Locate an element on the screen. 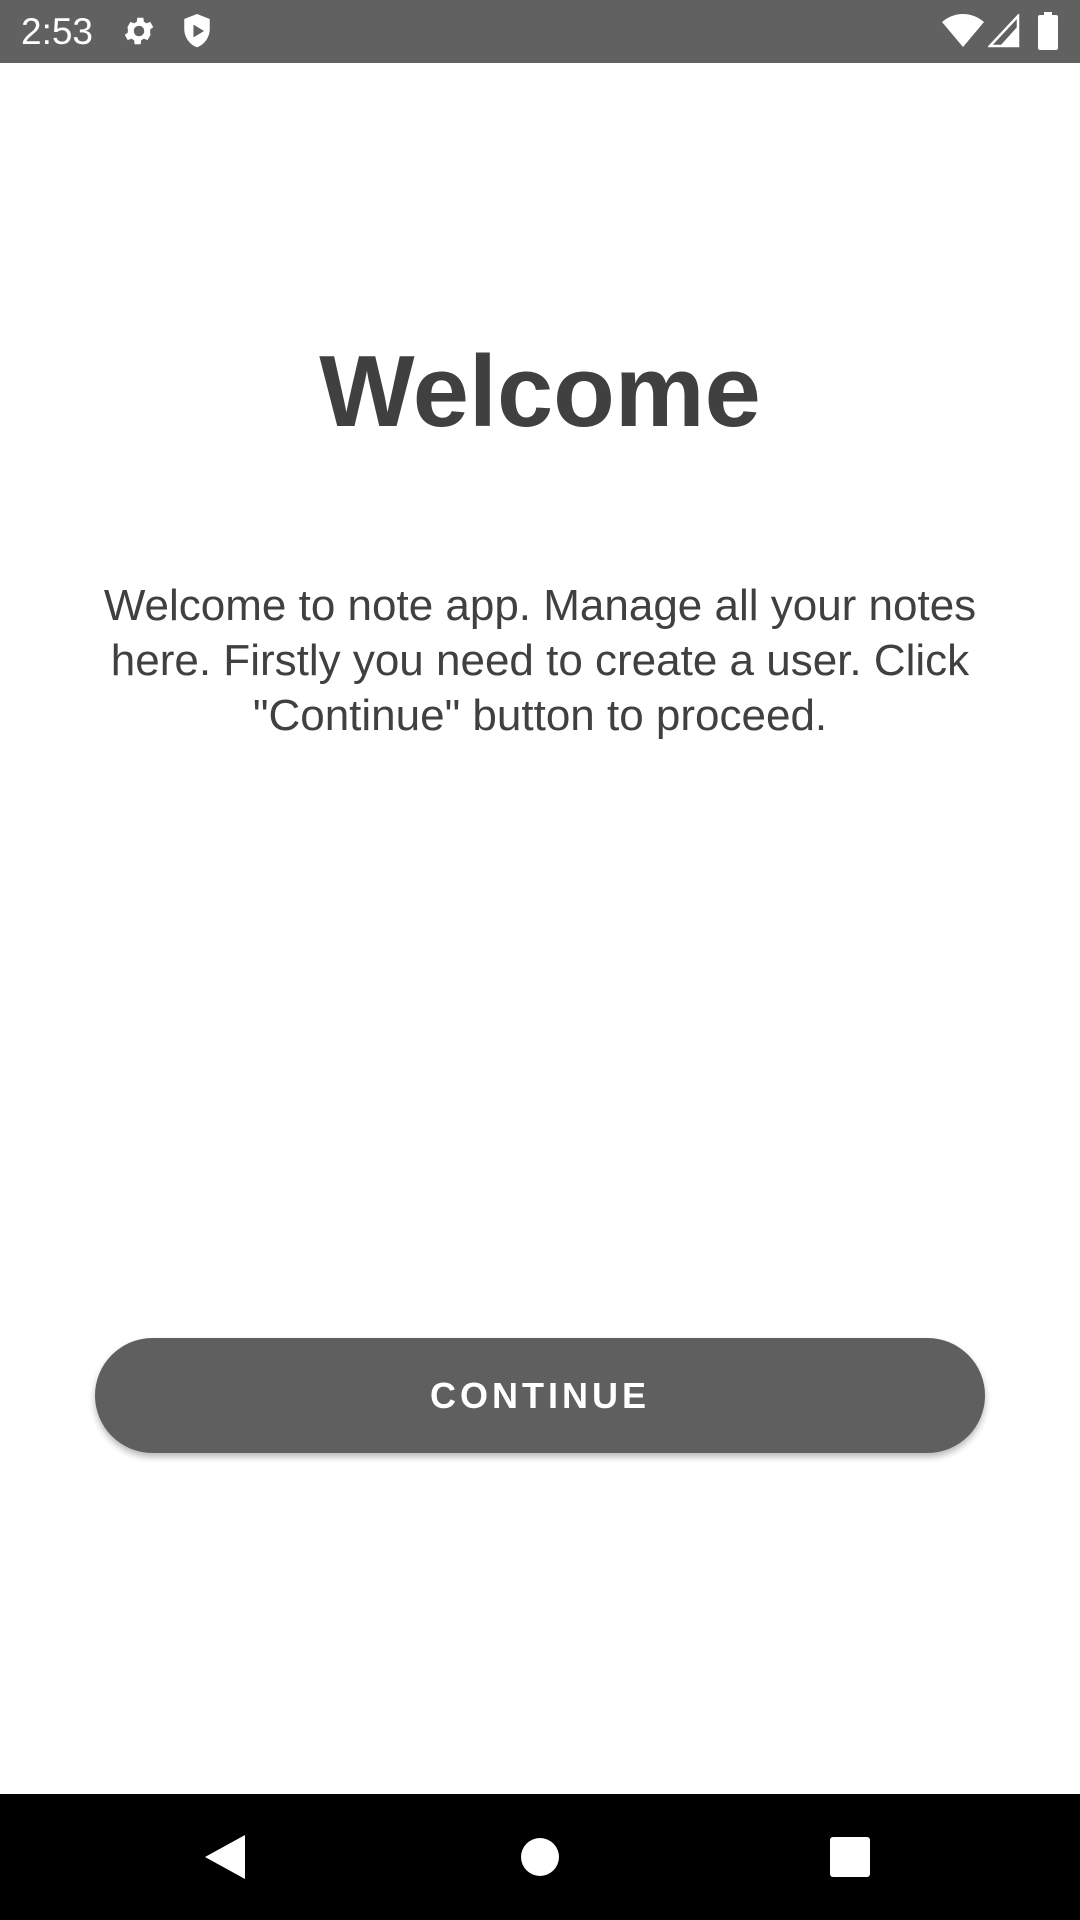 The width and height of the screenshot is (1080, 1920). status-bar: 2:53 is located at coordinates (540, 31).